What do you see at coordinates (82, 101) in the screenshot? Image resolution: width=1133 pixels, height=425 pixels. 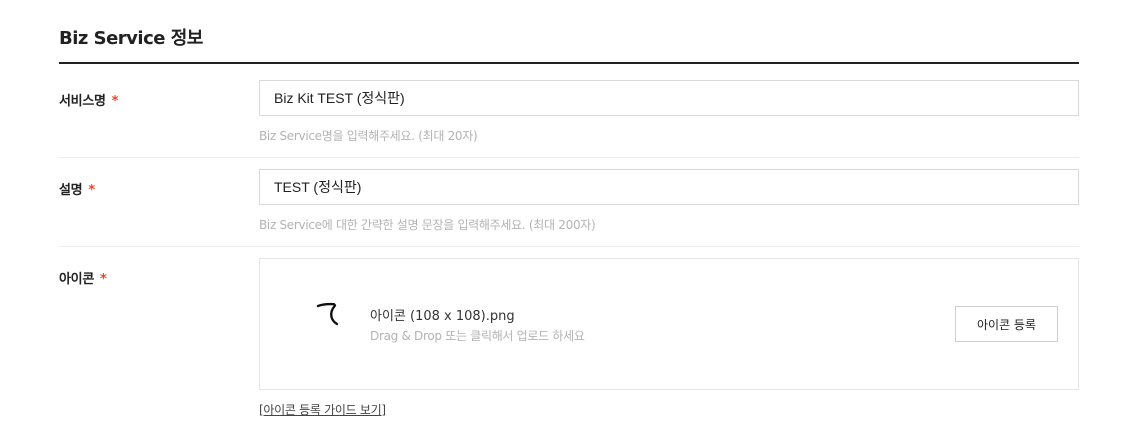 I see `service-name-label-text: 서비스명` at bounding box center [82, 101].